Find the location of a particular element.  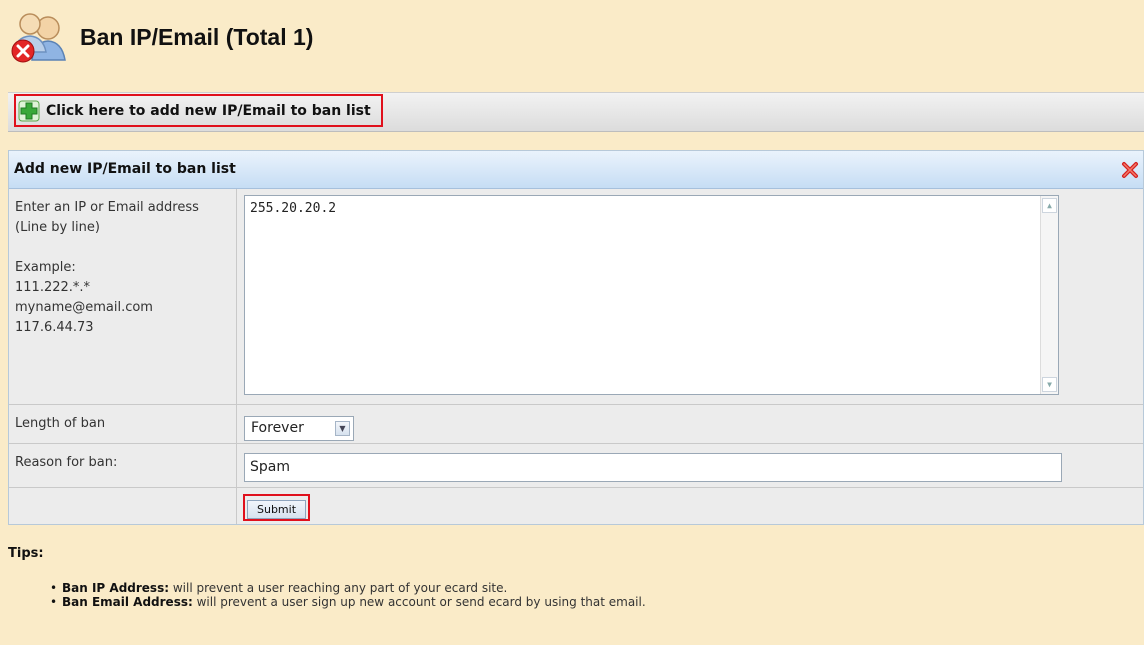

length-label: Length of ban is located at coordinates (123, 424).